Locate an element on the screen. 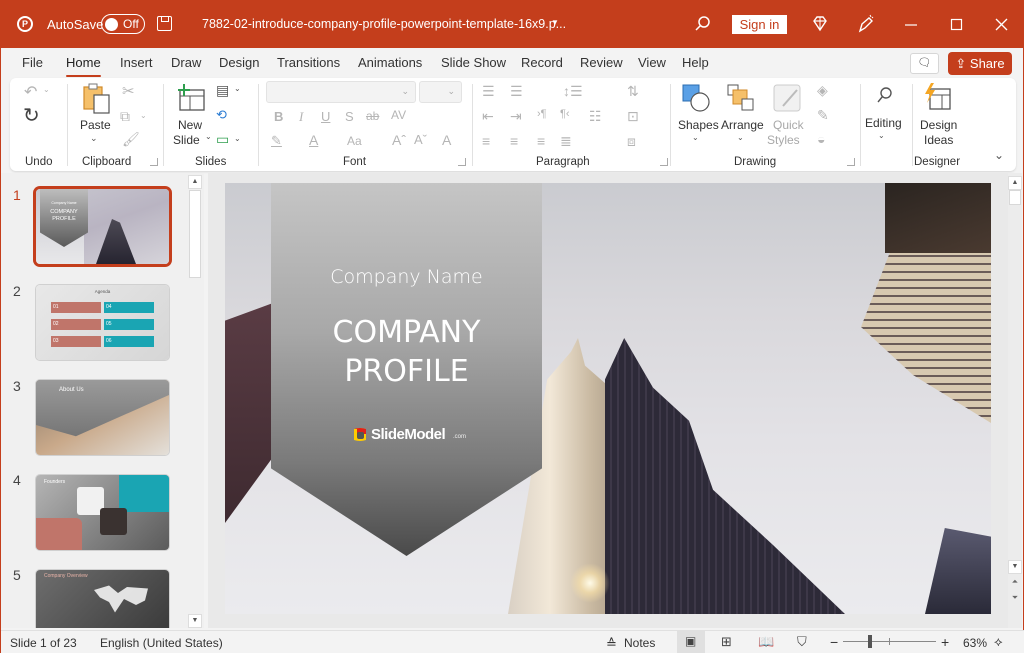 The image size is (1024, 653). design-ideas-label-1: Design is located at coordinates (938, 125).